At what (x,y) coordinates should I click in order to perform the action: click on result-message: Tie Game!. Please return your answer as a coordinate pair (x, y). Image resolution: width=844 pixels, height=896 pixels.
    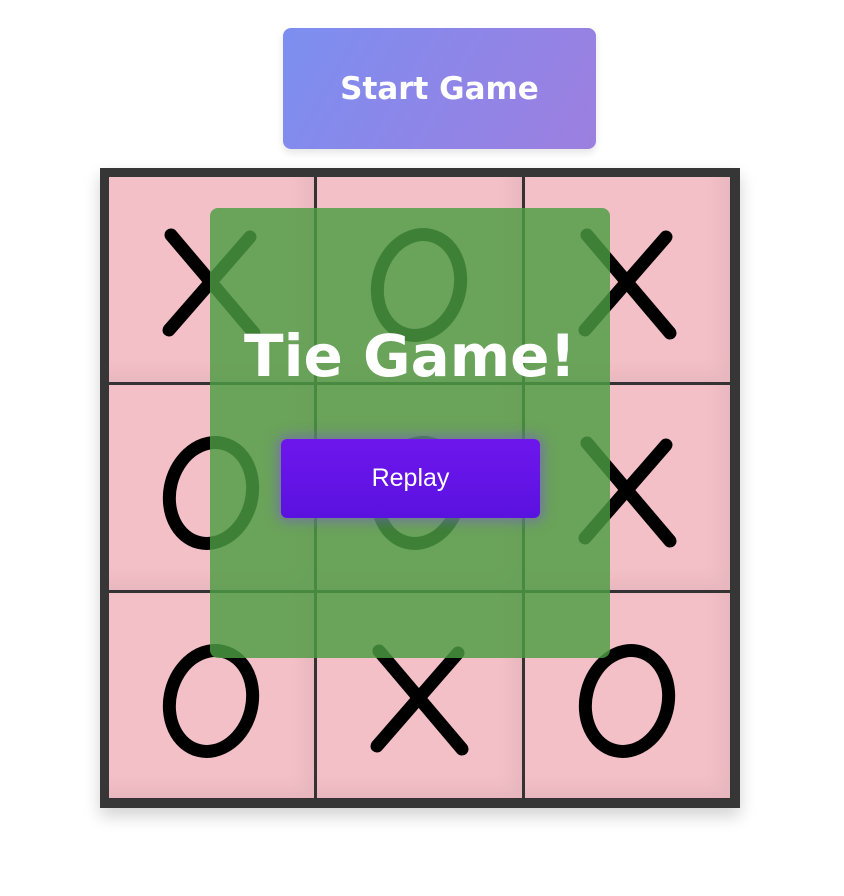
    Looking at the image, I should click on (410, 356).